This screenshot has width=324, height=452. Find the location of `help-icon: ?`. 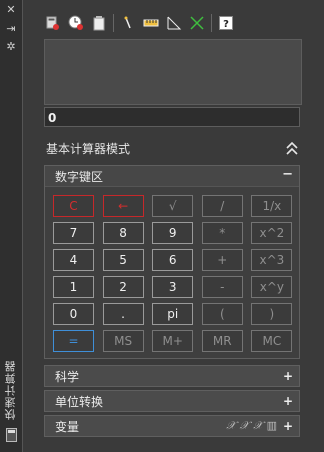

help-icon: ? is located at coordinates (226, 23).